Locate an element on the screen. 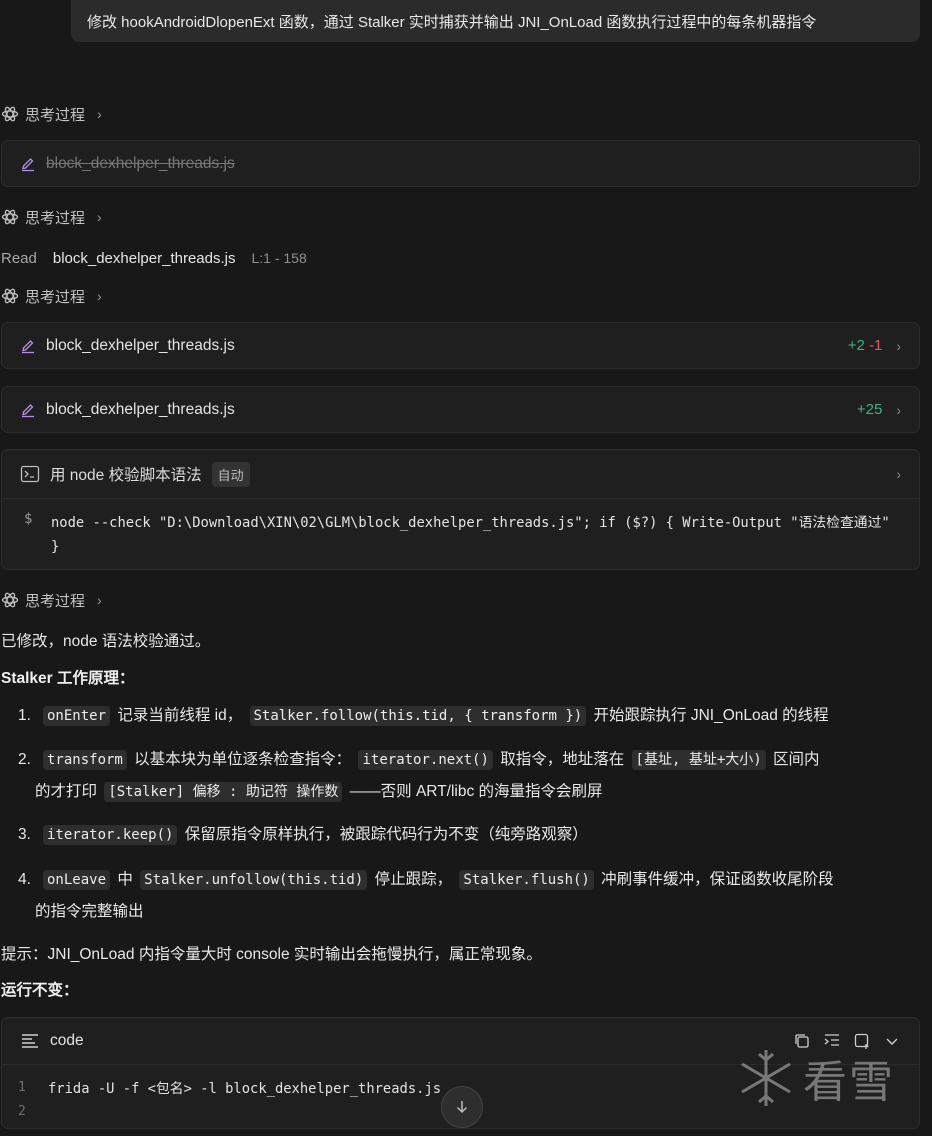  read-range: L:1 - 158 is located at coordinates (279, 258).